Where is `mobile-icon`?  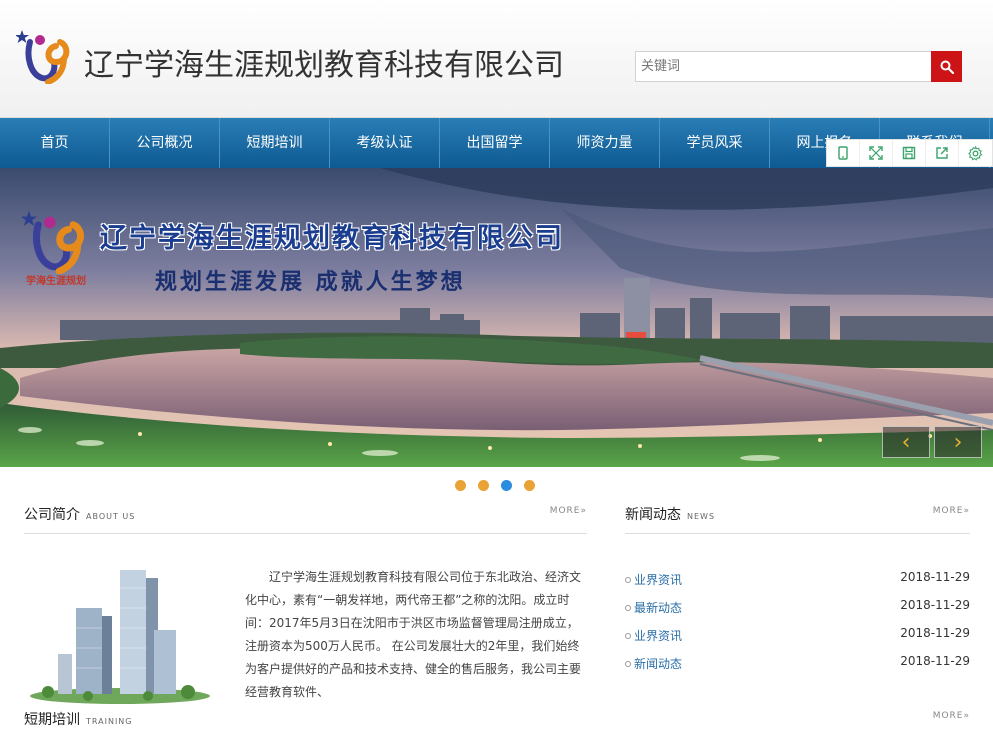
mobile-icon is located at coordinates (843, 153).